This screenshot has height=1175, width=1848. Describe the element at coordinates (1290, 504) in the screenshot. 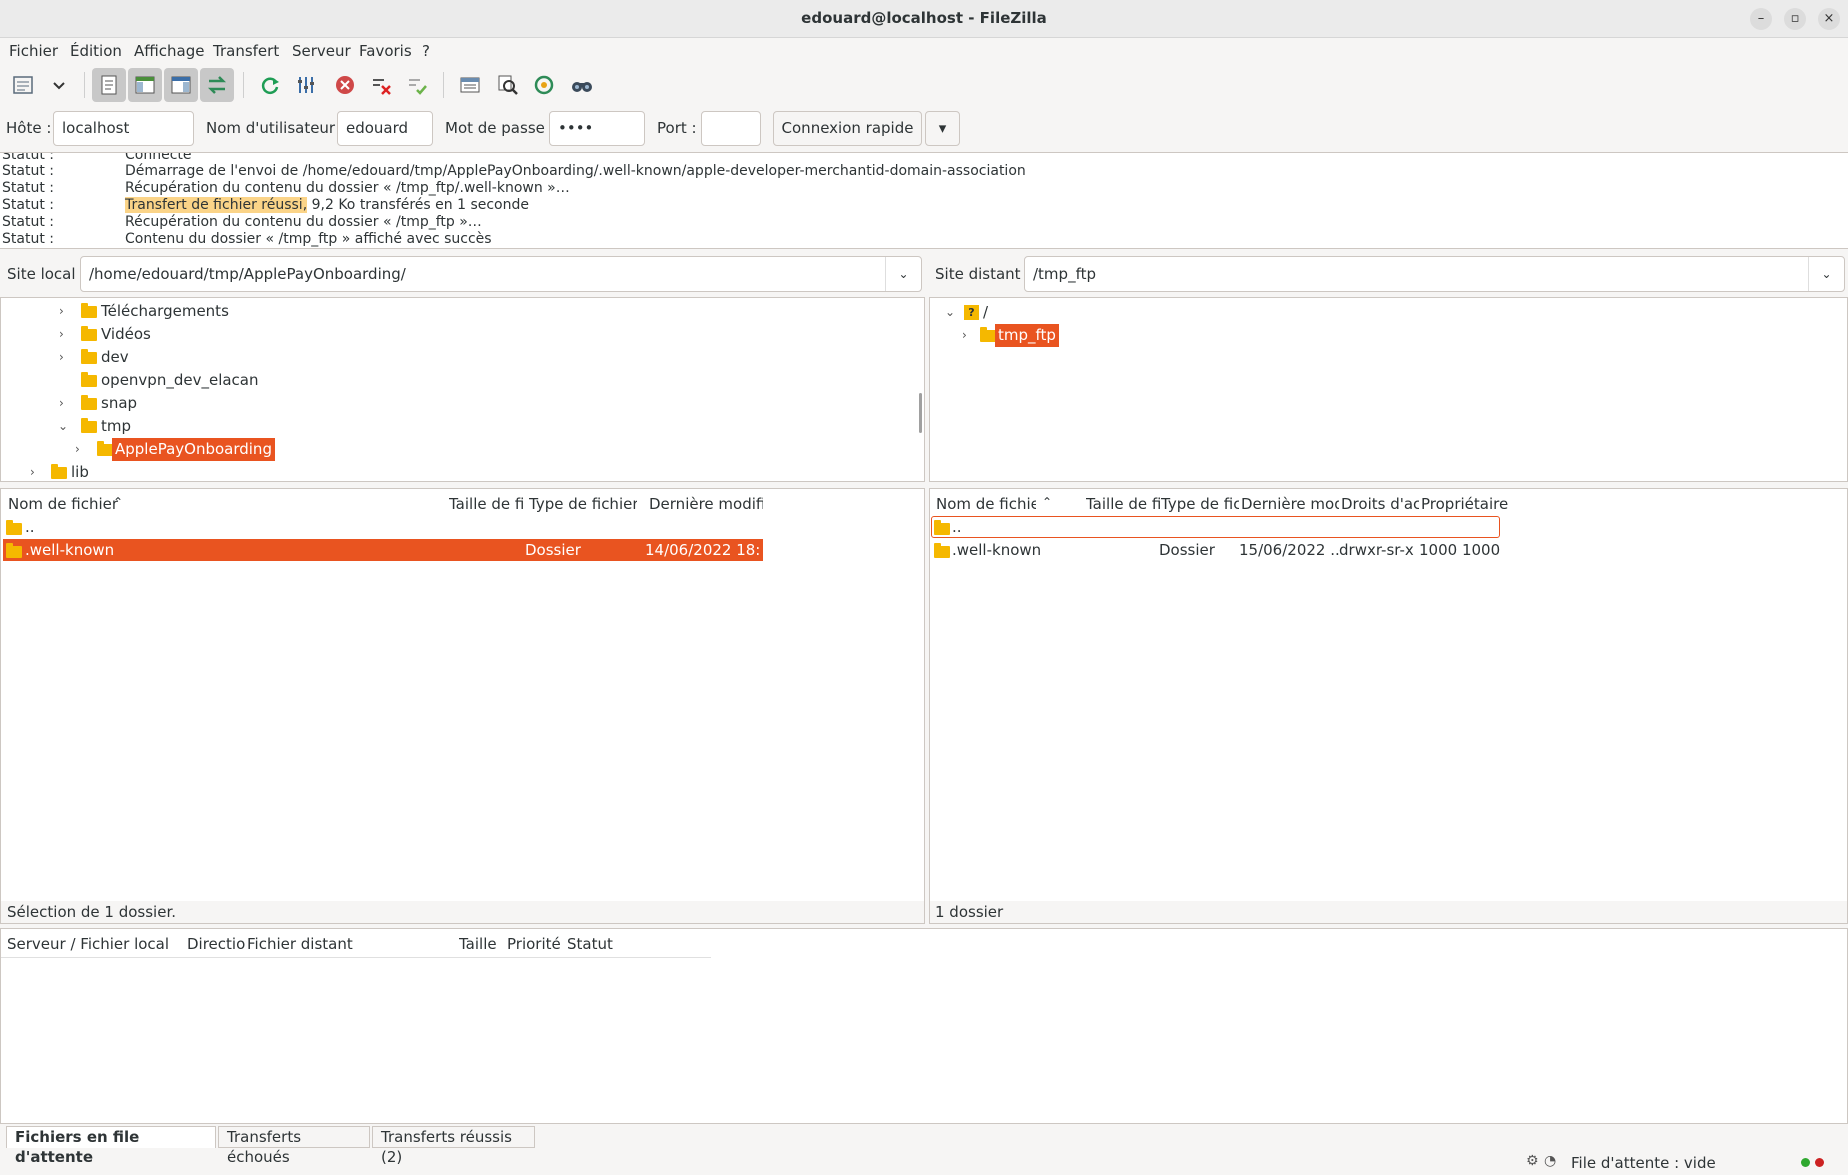

I see `col-modified: Dernière modi` at that location.